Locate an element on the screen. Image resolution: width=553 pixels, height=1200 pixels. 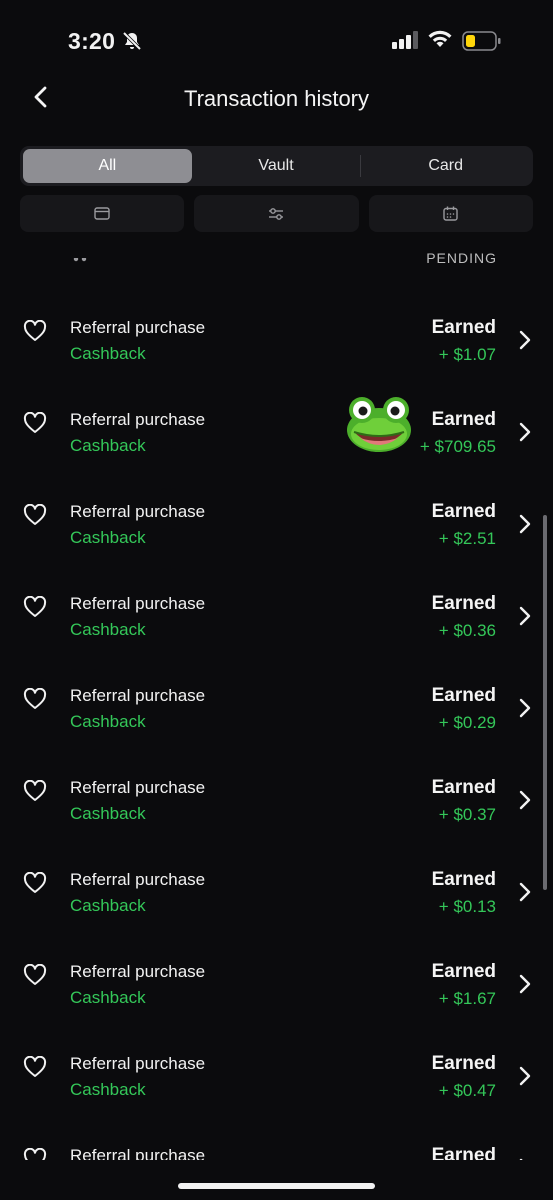
transaction-amount: + $0.13 is located at coordinates (467, 906).